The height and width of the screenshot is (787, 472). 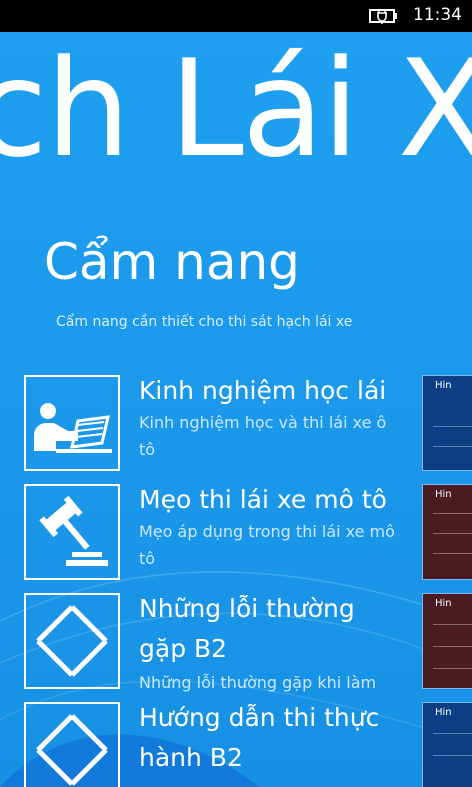 What do you see at coordinates (191, 757) in the screenshot?
I see `item-title-cont: hành B2` at bounding box center [191, 757].